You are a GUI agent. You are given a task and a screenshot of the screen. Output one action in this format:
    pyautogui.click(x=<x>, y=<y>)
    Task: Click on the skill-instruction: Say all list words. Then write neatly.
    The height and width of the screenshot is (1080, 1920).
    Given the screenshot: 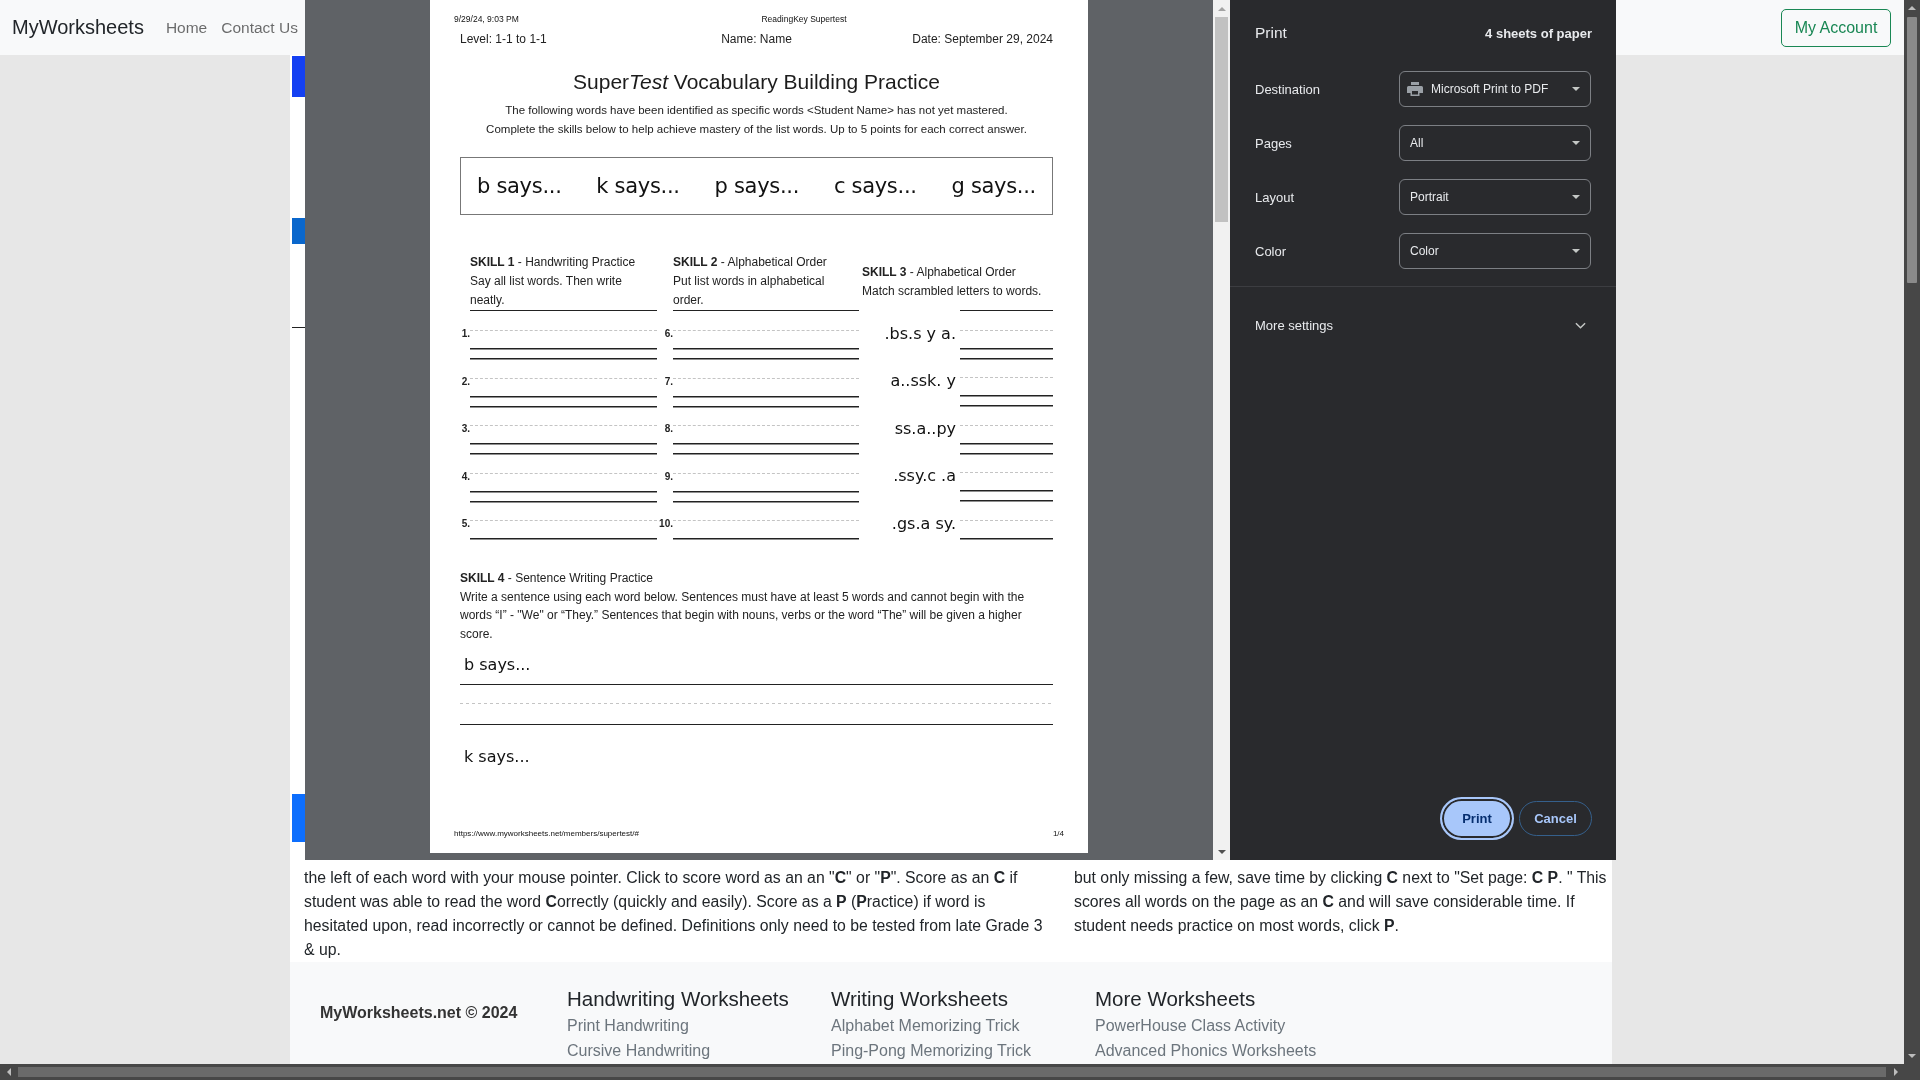 What is the action you would take?
    pyautogui.click(x=546, y=291)
    